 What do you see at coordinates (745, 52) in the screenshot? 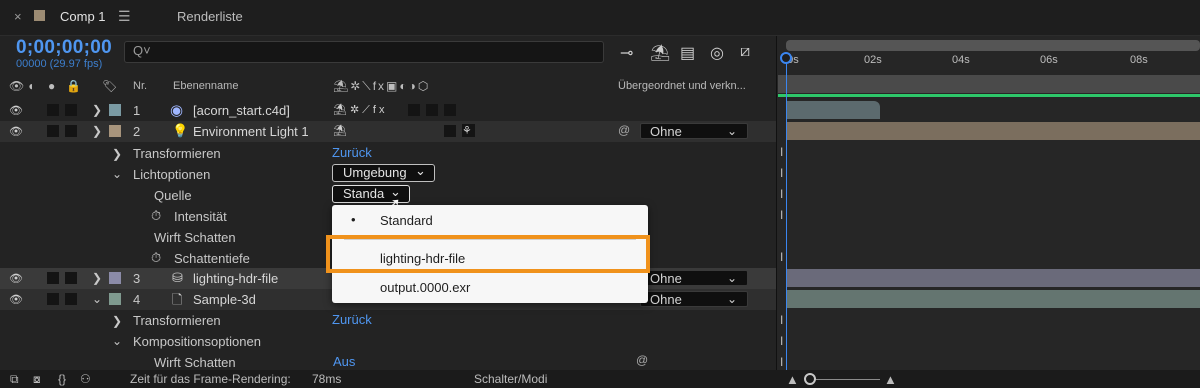
I see `graph-editor-icon: ⧄` at bounding box center [745, 52].